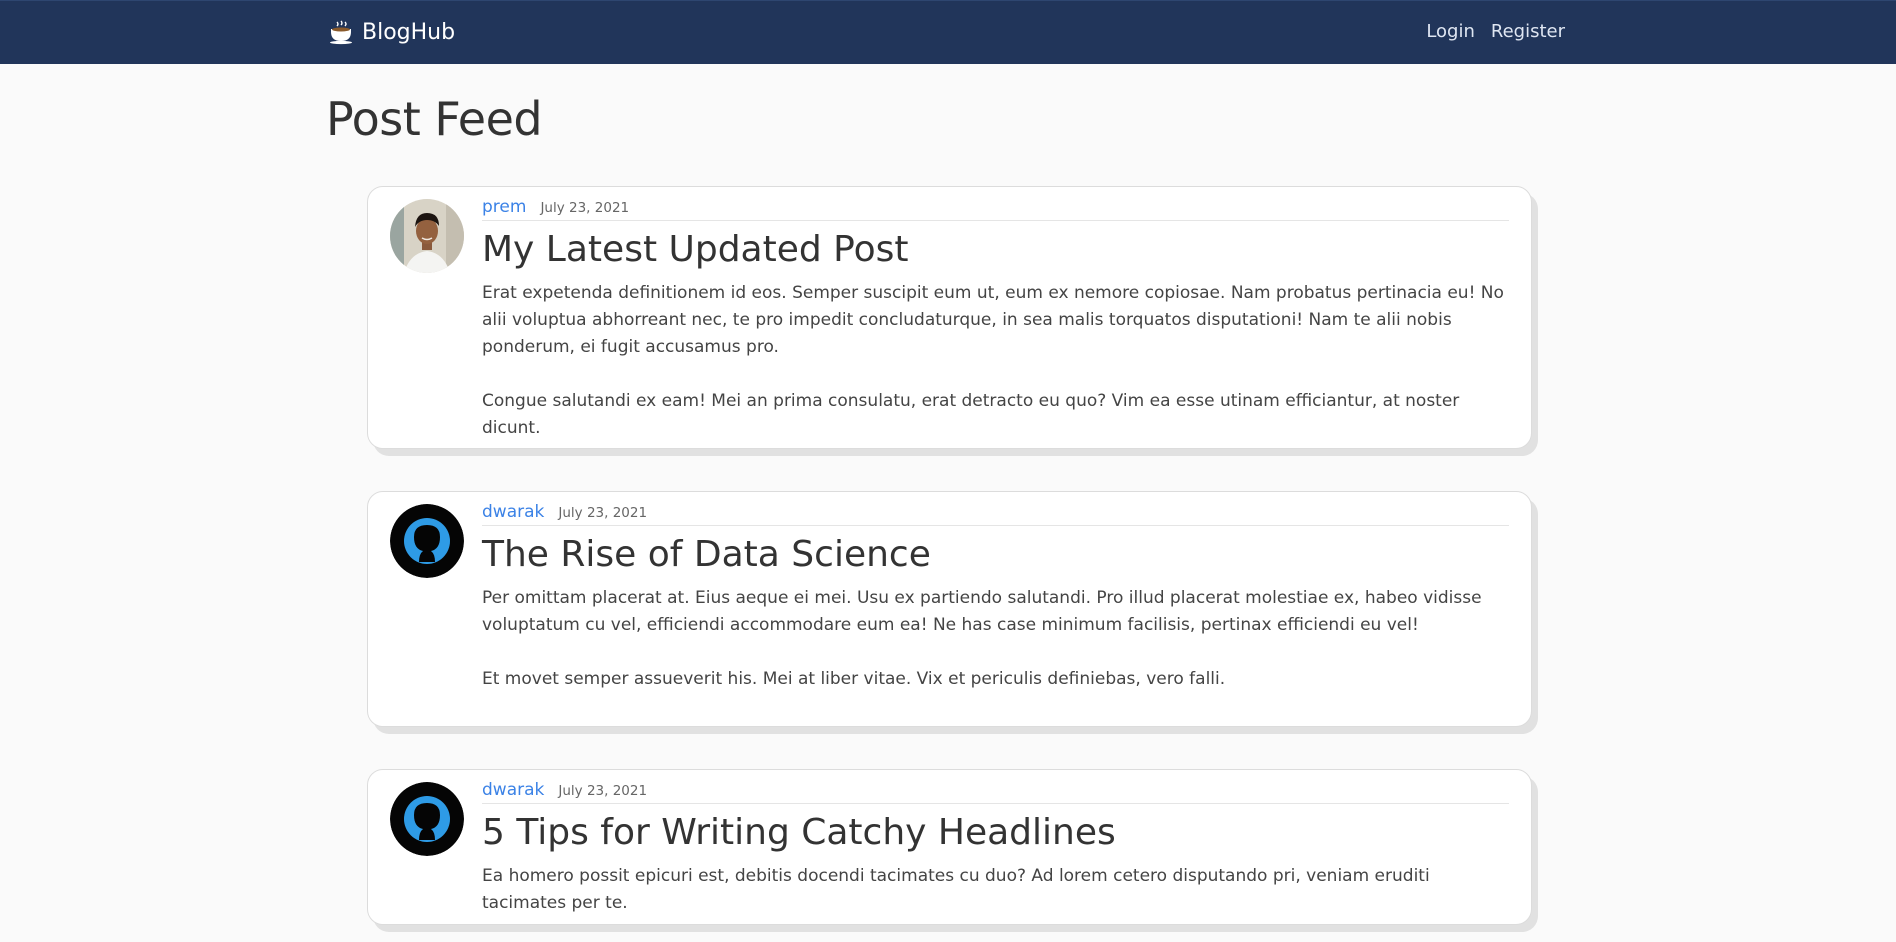 The height and width of the screenshot is (942, 1896). I want to click on login-link: Login, so click(1450, 31).